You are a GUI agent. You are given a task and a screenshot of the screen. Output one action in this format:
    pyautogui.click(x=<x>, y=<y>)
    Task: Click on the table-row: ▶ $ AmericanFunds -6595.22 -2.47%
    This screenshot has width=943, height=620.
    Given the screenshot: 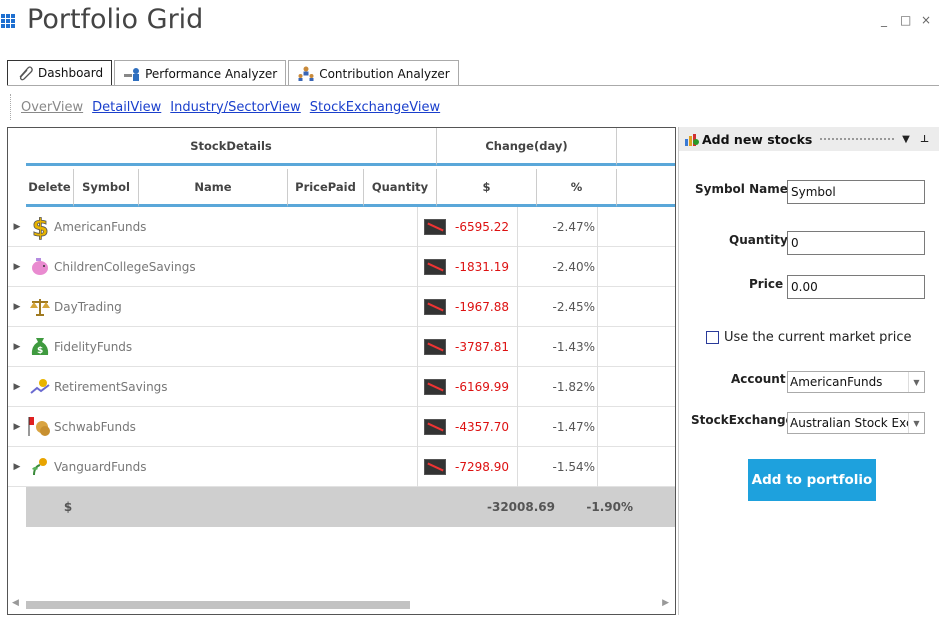 What is the action you would take?
    pyautogui.click(x=341, y=226)
    